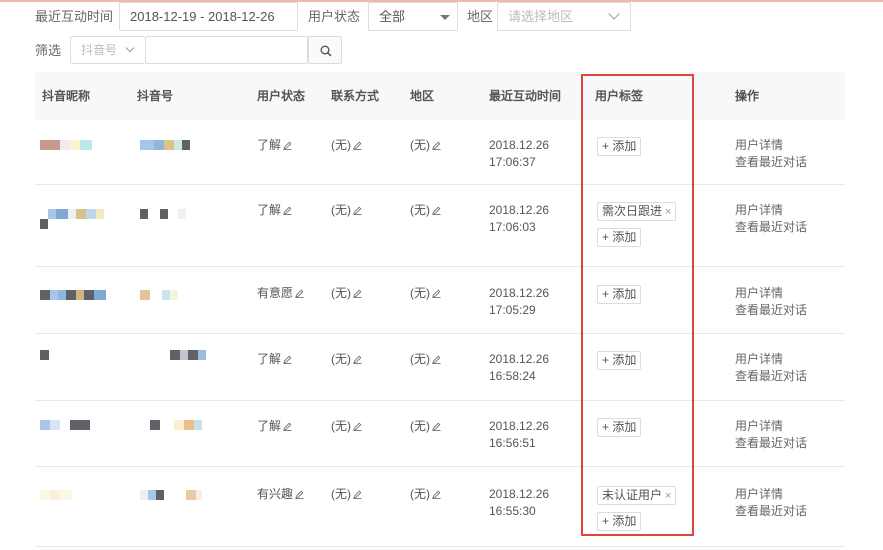 This screenshot has width=883, height=550. I want to click on user-tag: 未认证用户 ×, so click(637, 495).